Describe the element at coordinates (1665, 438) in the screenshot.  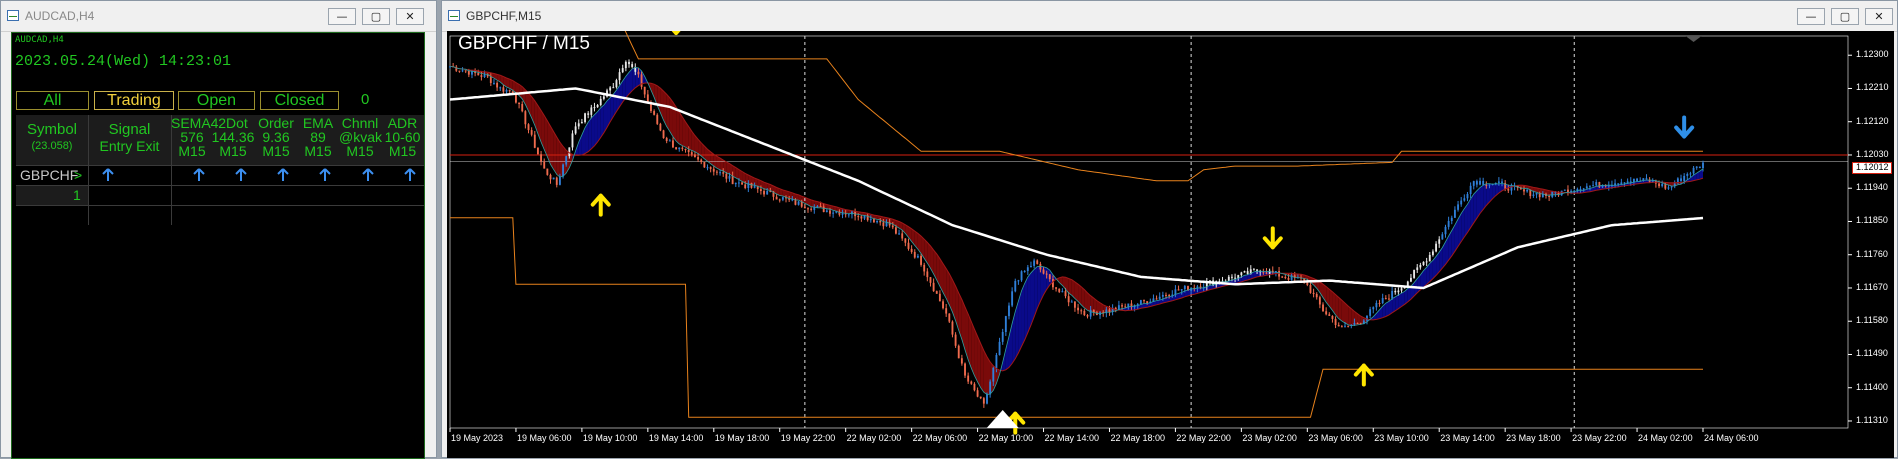
I see `x-tick-label: 24 May 02:00` at that location.